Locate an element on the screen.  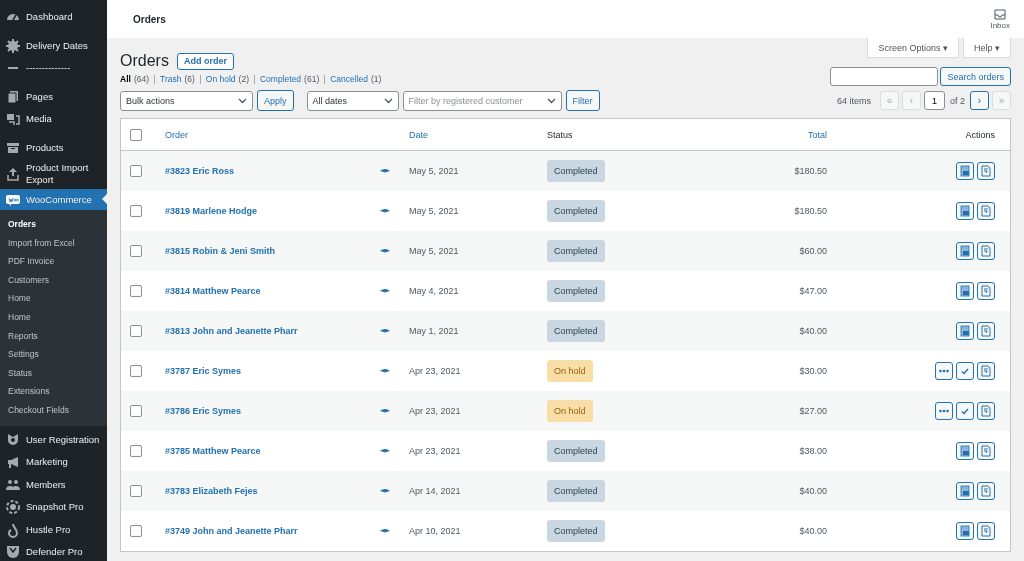
search-field is located at coordinates (884, 76).